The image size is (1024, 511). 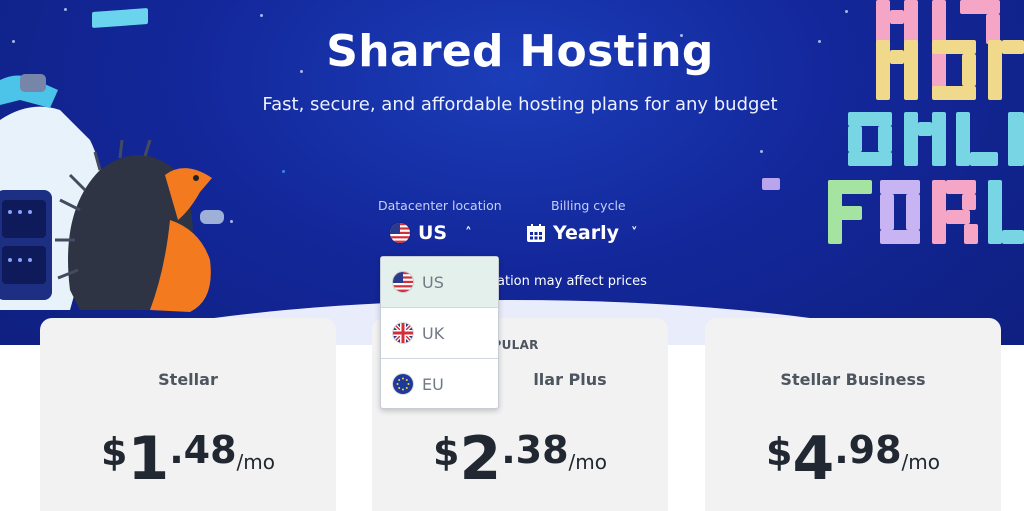 What do you see at coordinates (813, 459) in the screenshot?
I see `price-integer: 4` at bounding box center [813, 459].